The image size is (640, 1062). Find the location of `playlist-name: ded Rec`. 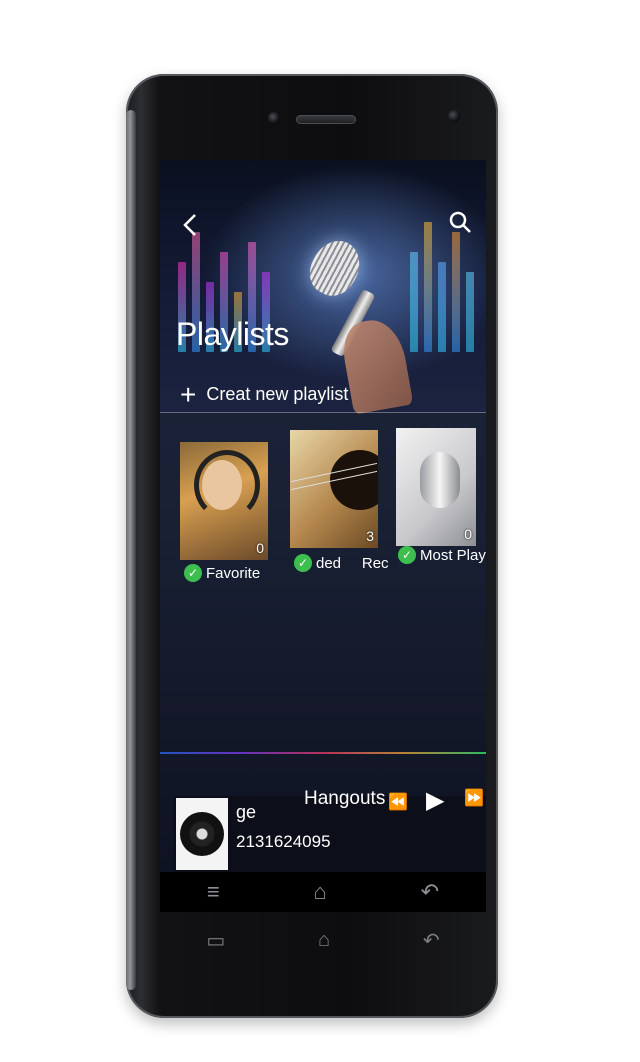

playlist-name: ded Rec is located at coordinates (352, 563).